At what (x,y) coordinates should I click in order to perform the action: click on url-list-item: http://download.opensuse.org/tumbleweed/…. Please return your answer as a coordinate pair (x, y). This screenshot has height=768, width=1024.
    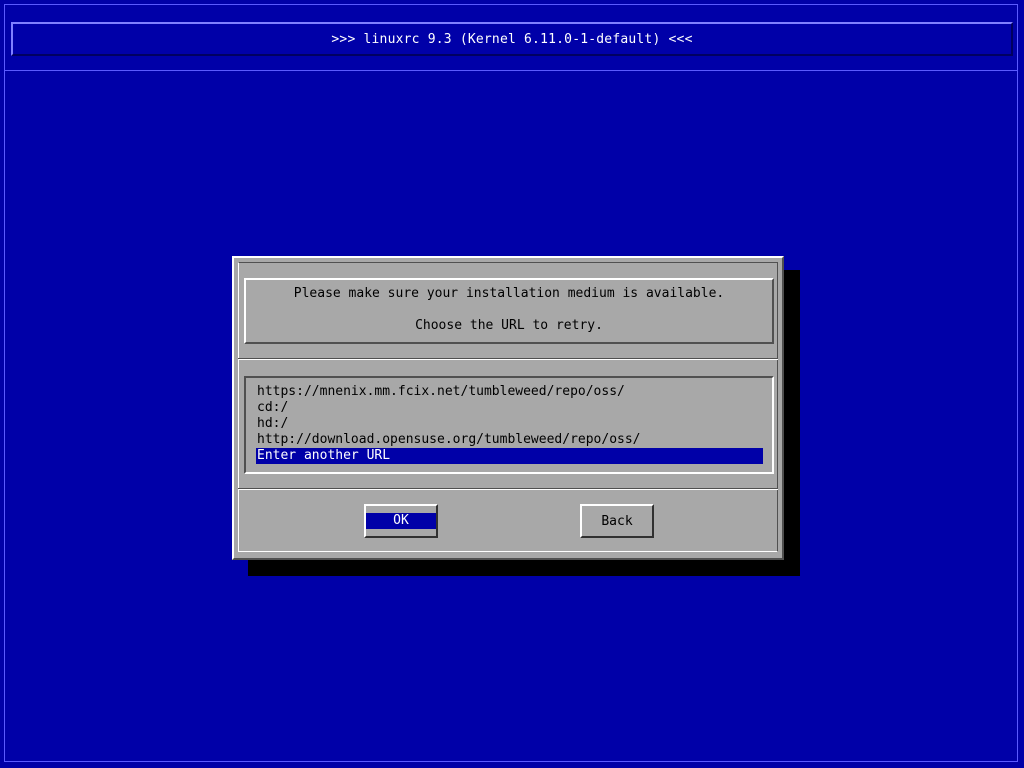
    Looking at the image, I should click on (509, 440).